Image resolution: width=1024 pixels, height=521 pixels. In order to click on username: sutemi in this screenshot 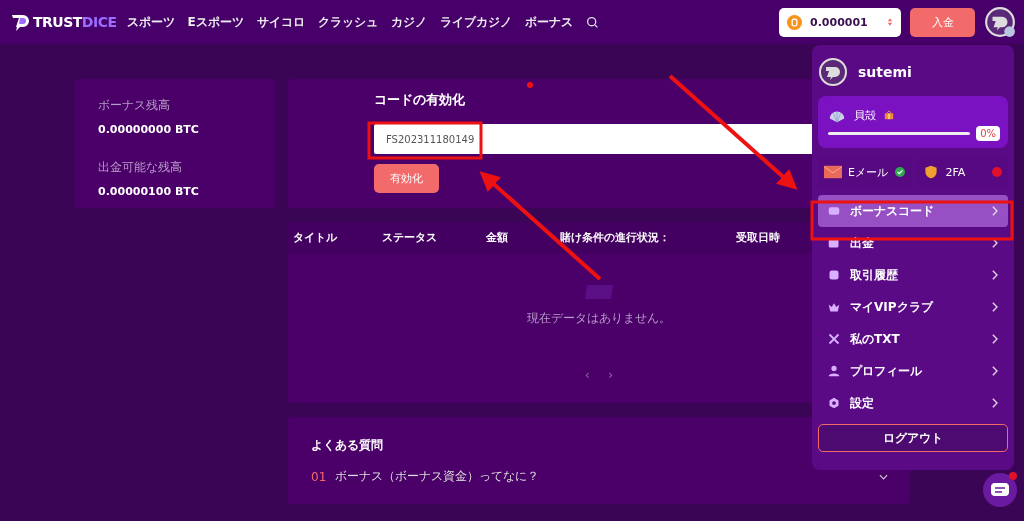, I will do `click(885, 72)`.